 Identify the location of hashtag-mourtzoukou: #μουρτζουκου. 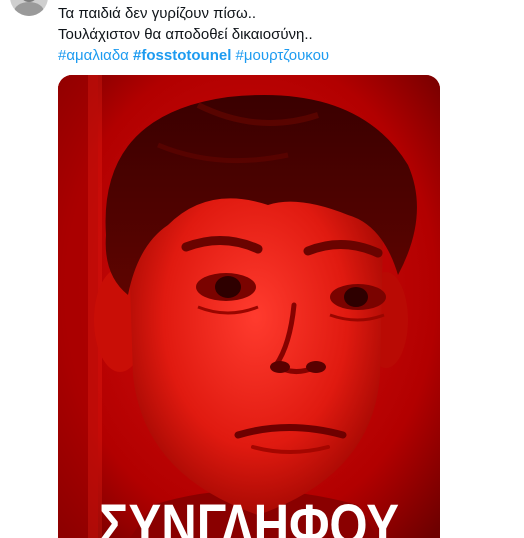
(283, 55).